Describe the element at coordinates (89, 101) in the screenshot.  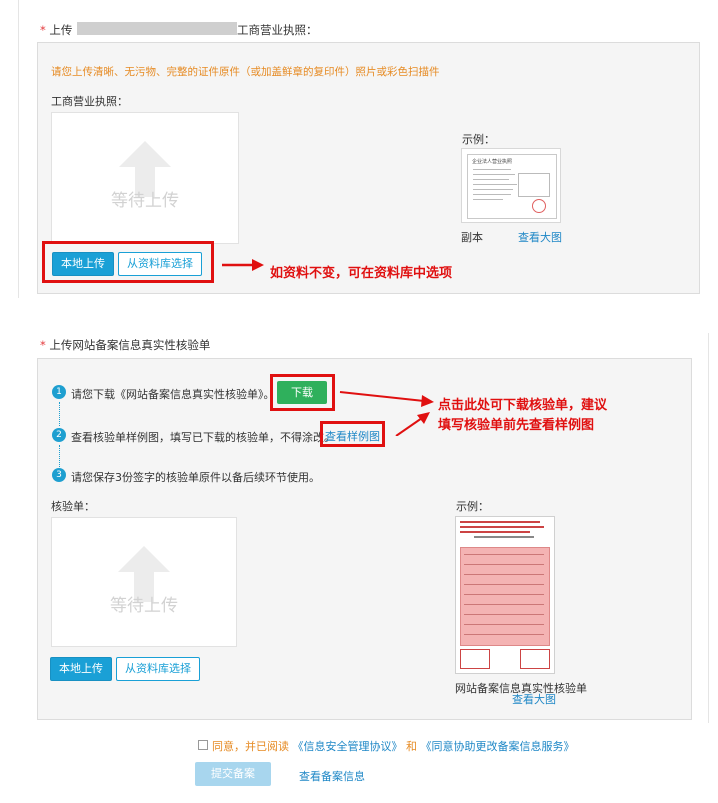
I see `license-field-label: 工商营业执照：` at that location.